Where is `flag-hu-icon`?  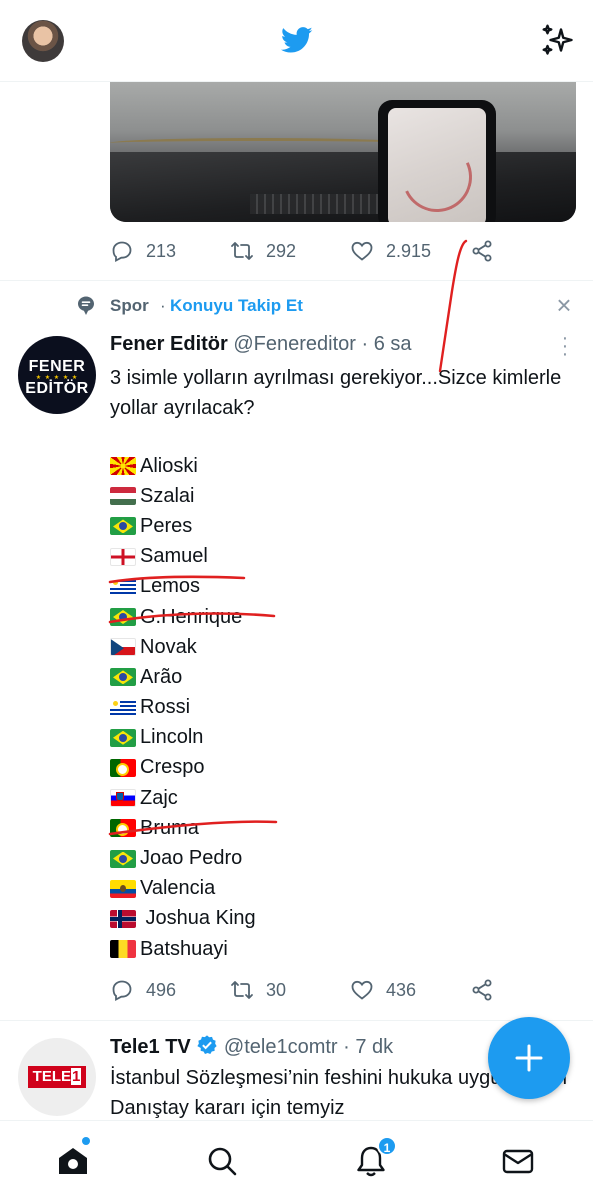
flag-hu-icon is located at coordinates (123, 496).